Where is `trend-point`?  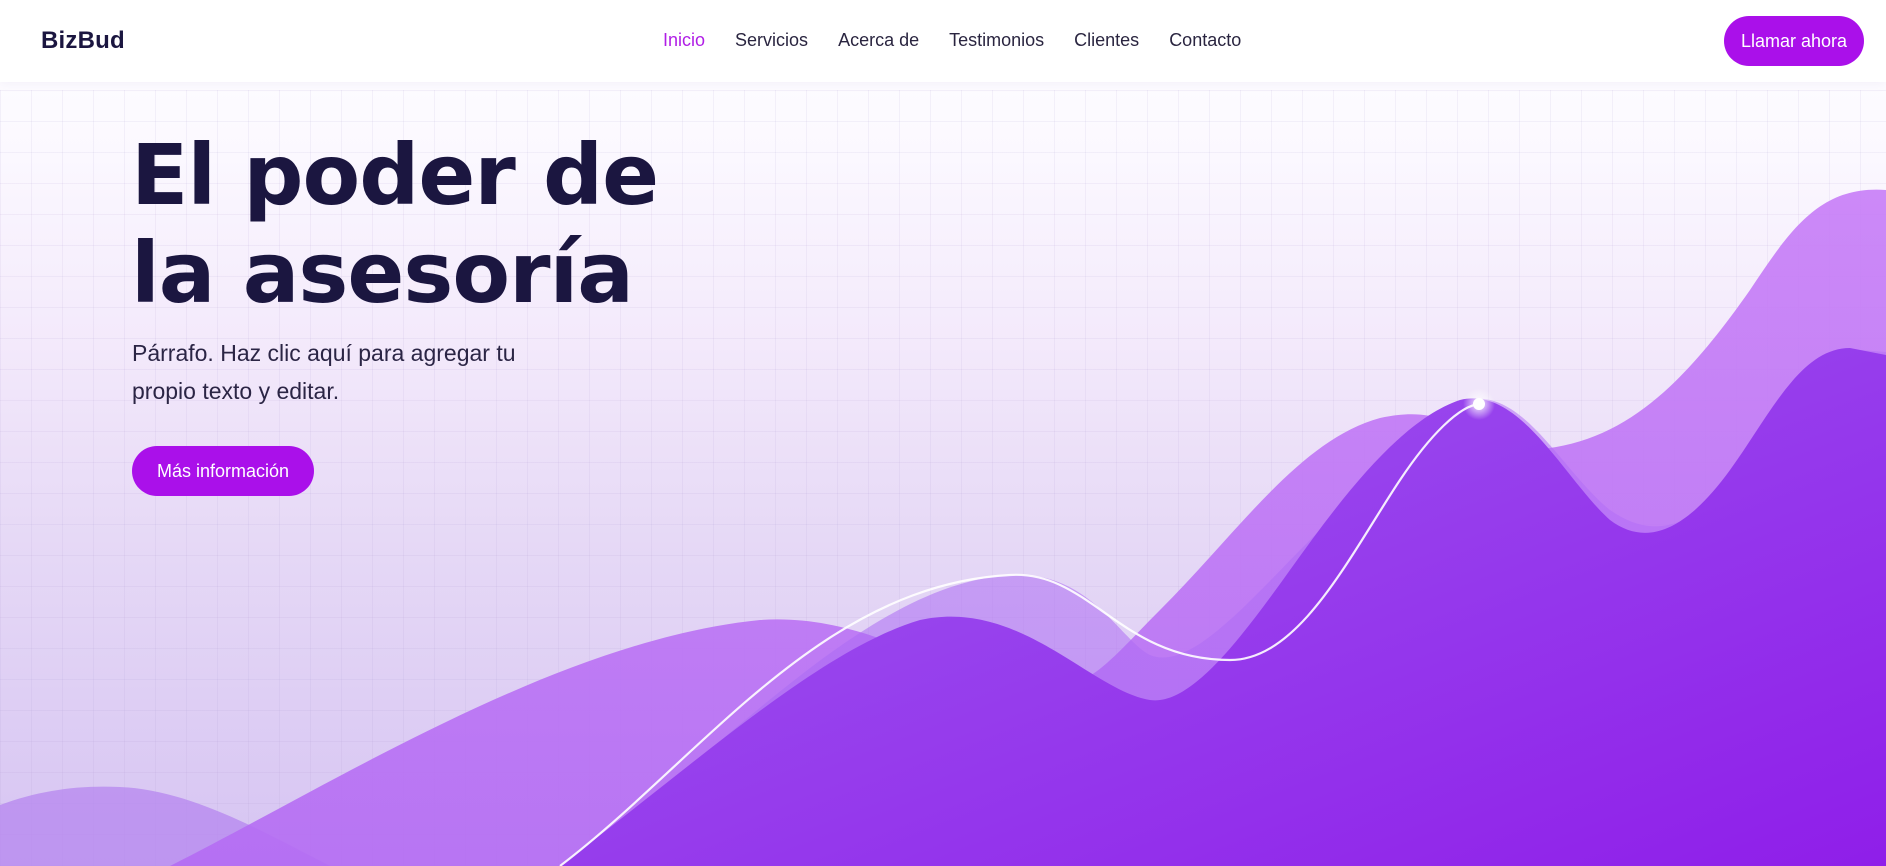
trend-point is located at coordinates (1479, 404).